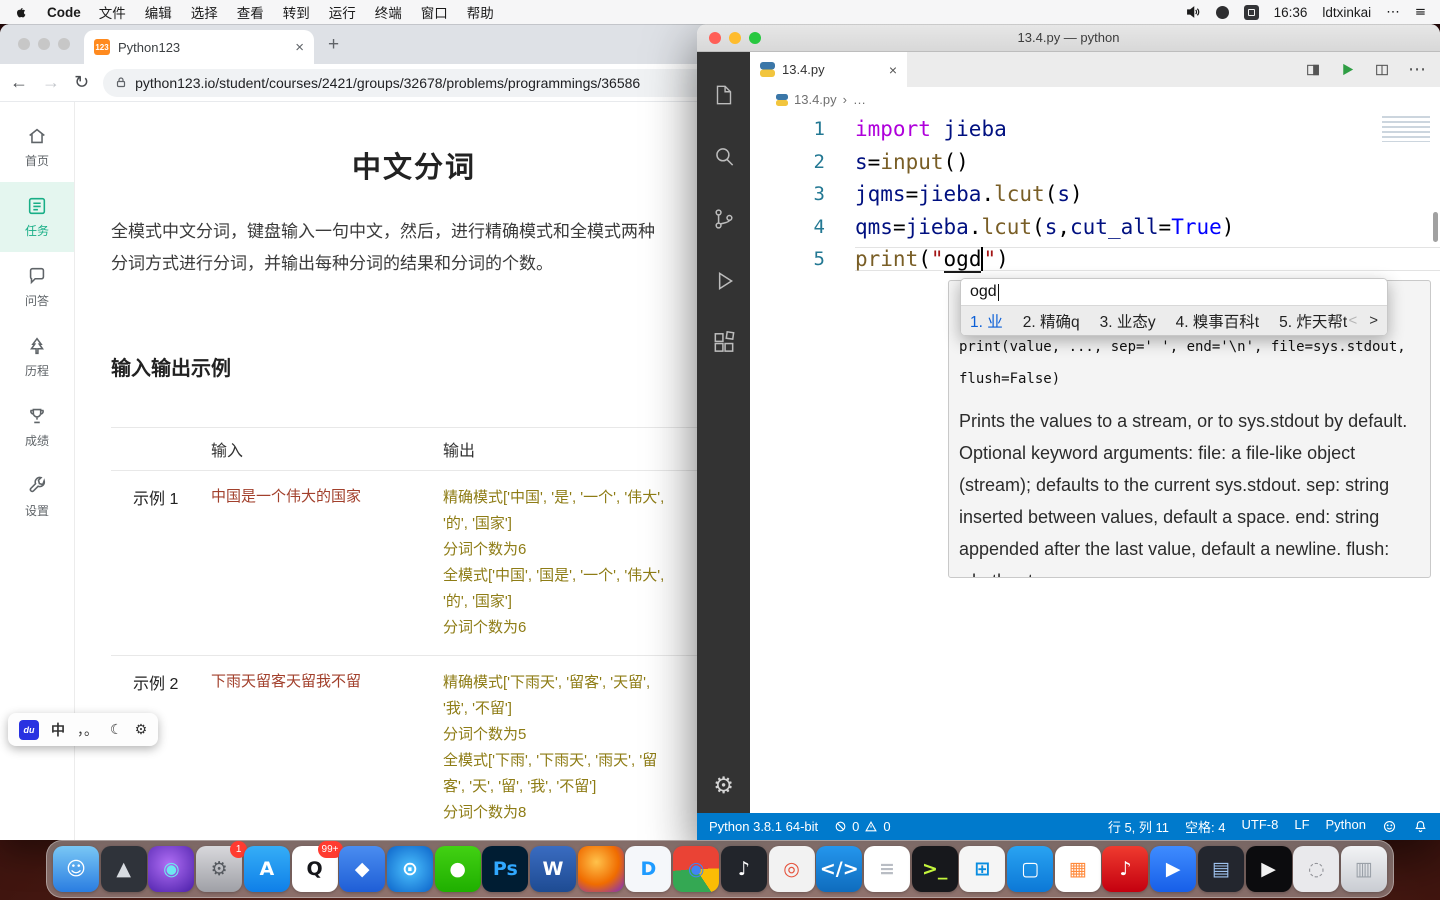 This screenshot has width=1440, height=900. What do you see at coordinates (1313, 70) in the screenshot?
I see `toggle-layout-icon` at bounding box center [1313, 70].